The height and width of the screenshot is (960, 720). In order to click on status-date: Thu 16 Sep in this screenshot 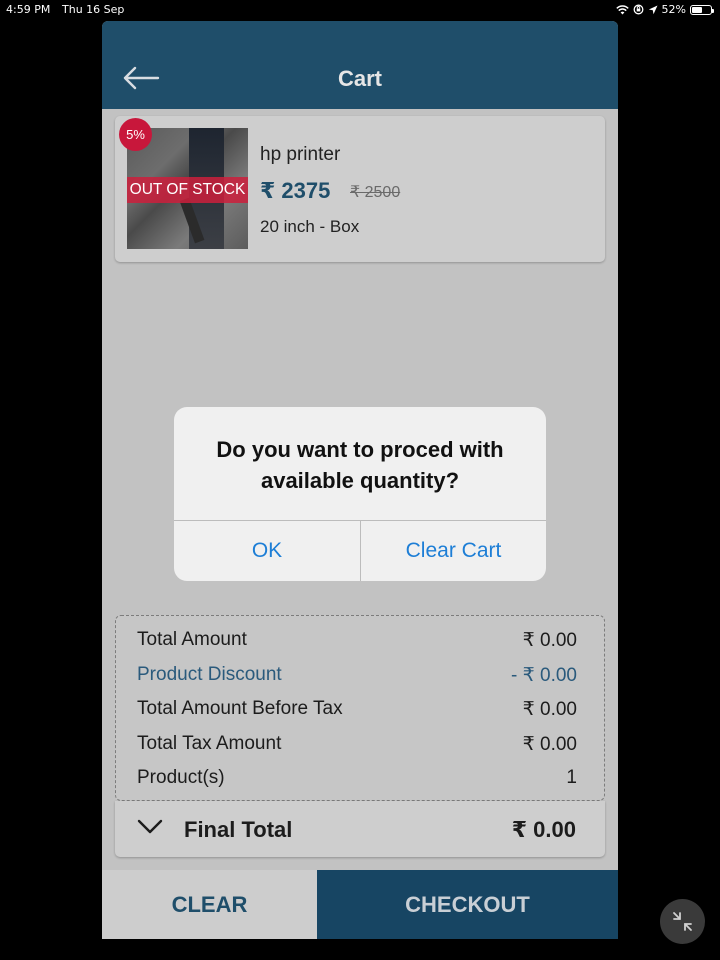, I will do `click(93, 9)`.